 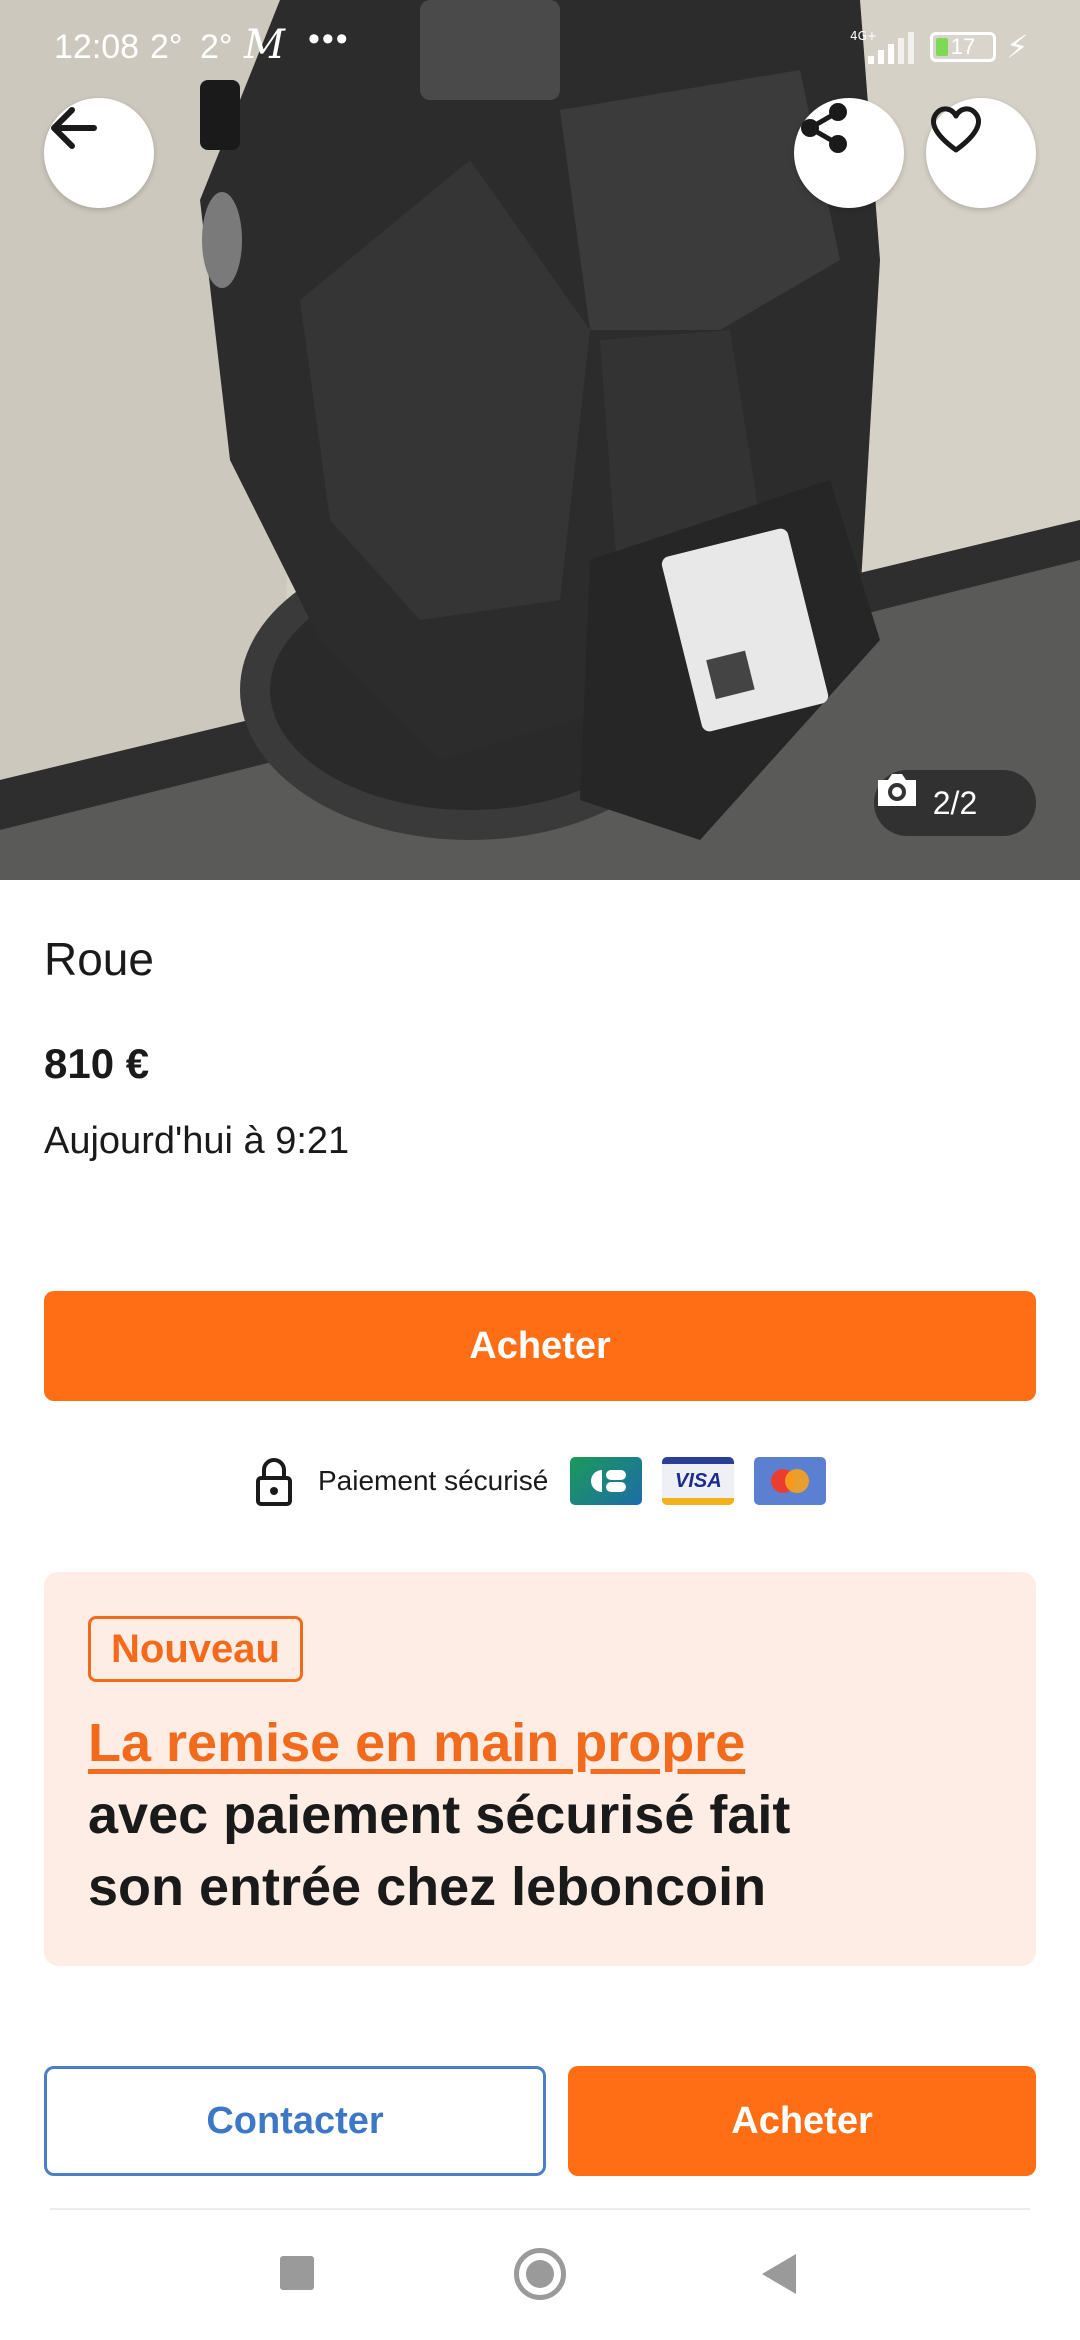 What do you see at coordinates (274, 1482) in the screenshot?
I see `lock-icon` at bounding box center [274, 1482].